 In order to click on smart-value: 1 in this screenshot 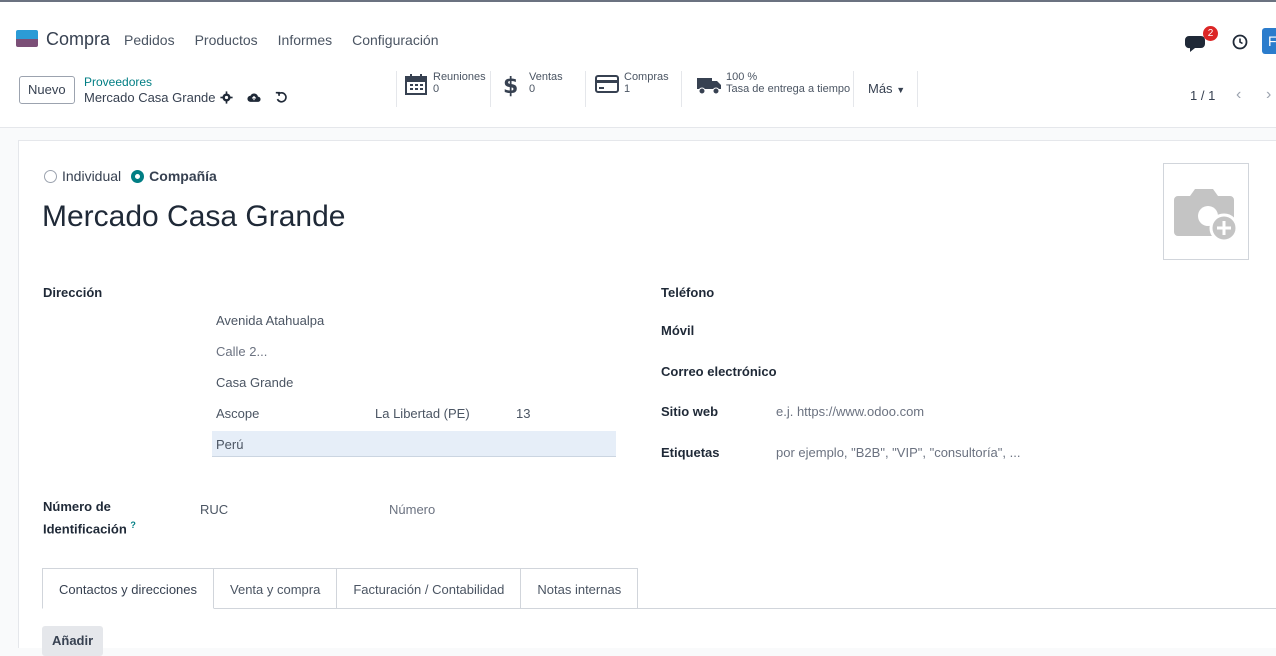, I will do `click(627, 89)`.